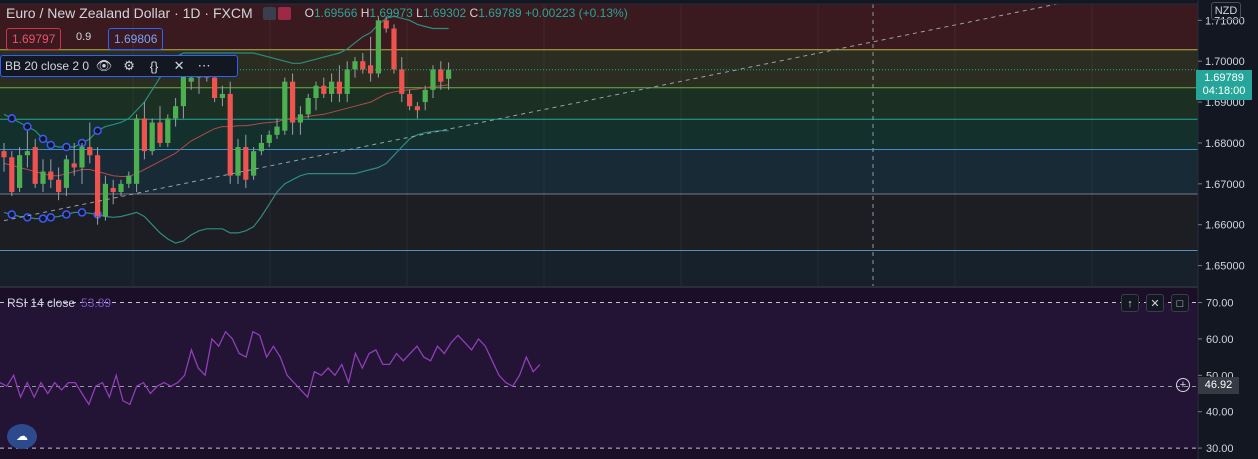  What do you see at coordinates (1180, 303) in the screenshot?
I see `maximize-pane-button: □` at bounding box center [1180, 303].